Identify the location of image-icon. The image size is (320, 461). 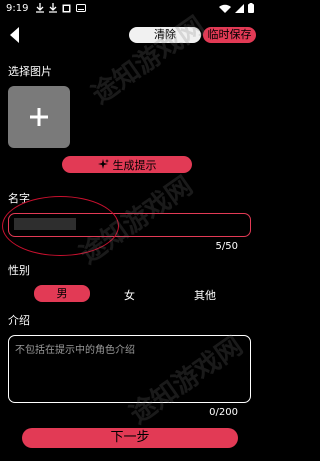
(66, 8).